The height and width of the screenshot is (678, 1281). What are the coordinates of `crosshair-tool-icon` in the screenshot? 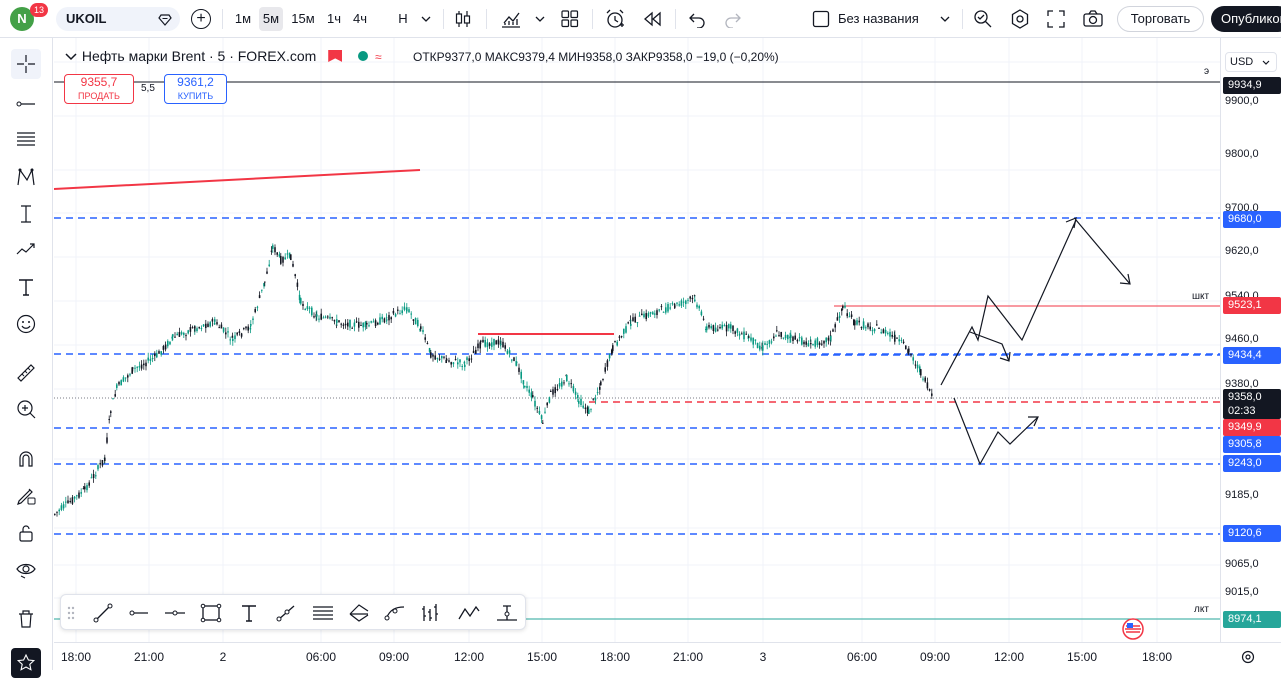 It's located at (26, 64).